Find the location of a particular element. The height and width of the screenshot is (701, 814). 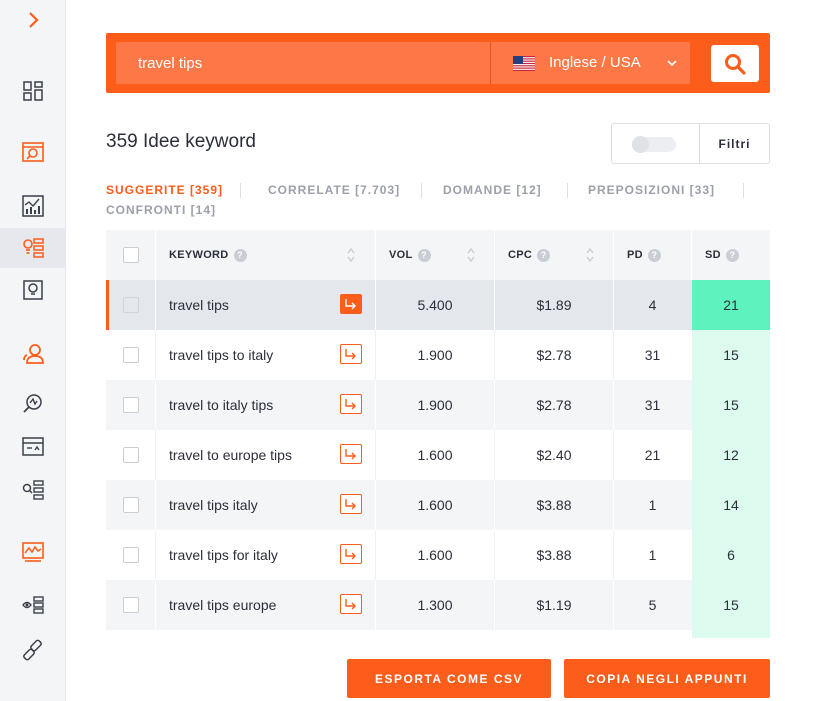

header-sd: SD? is located at coordinates (722, 255).